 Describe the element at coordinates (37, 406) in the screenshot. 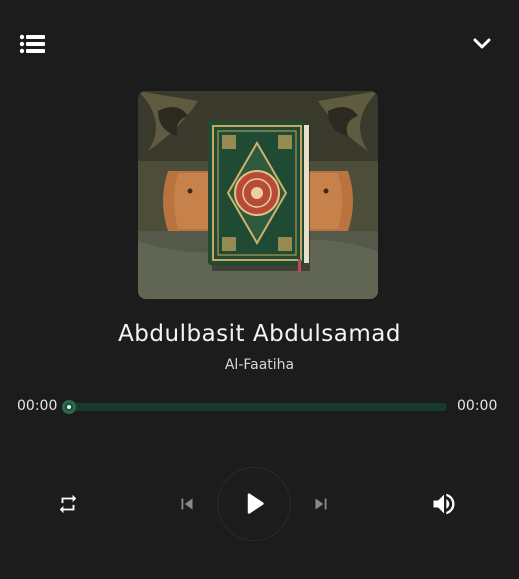

I see `current-time: 00:00` at that location.